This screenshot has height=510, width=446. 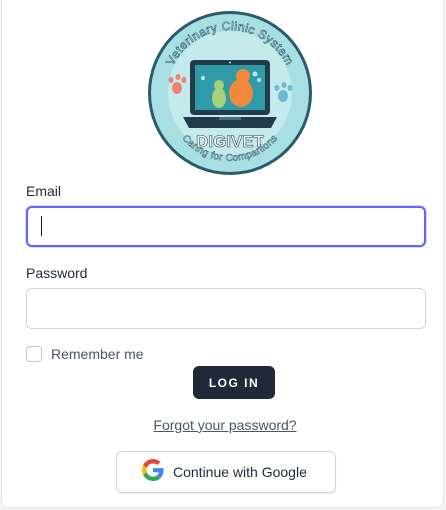 What do you see at coordinates (240, 472) in the screenshot?
I see `google-signin-label: Continue with Google` at bounding box center [240, 472].